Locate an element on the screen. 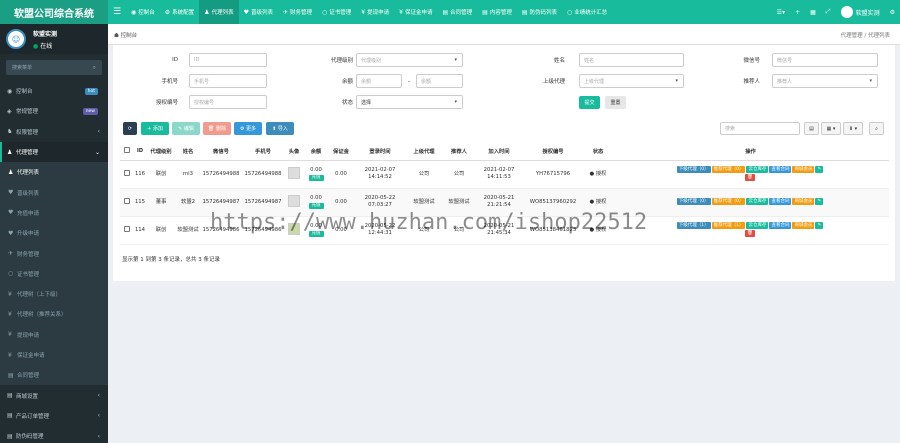 The width and height of the screenshot is (900, 443). sidebar-item-agent-tree: ¥ 代理树（上下级） is located at coordinates (54, 294).